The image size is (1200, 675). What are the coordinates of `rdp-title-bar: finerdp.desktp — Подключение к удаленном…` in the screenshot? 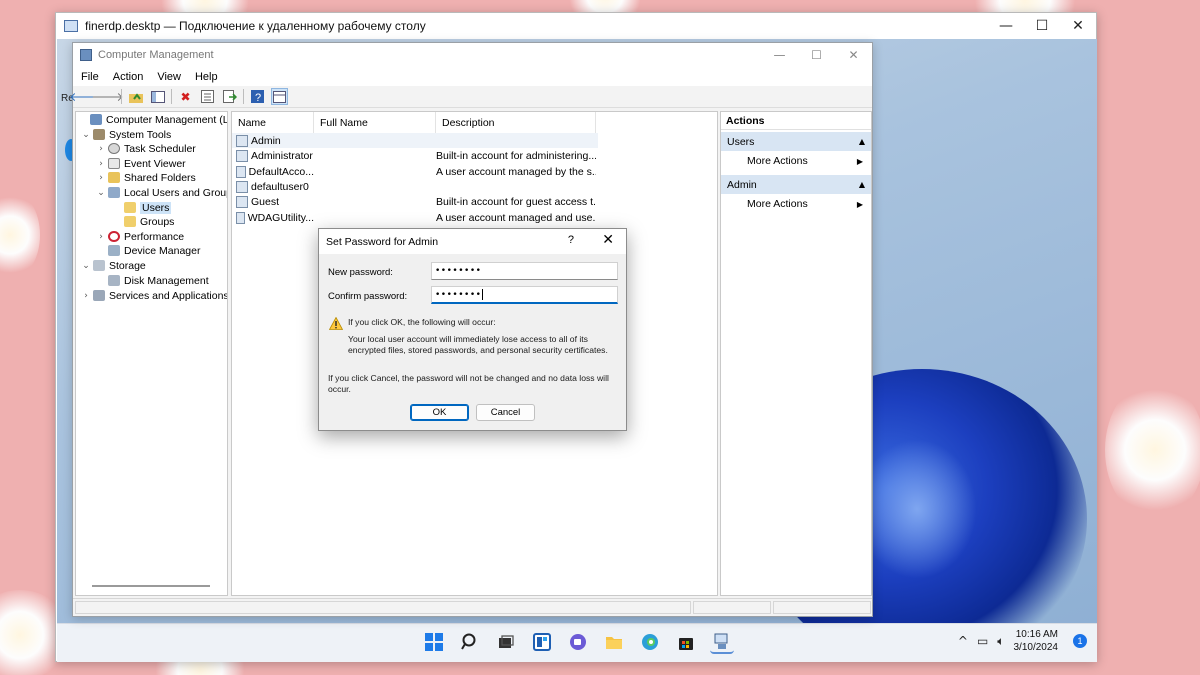 It's located at (576, 26).